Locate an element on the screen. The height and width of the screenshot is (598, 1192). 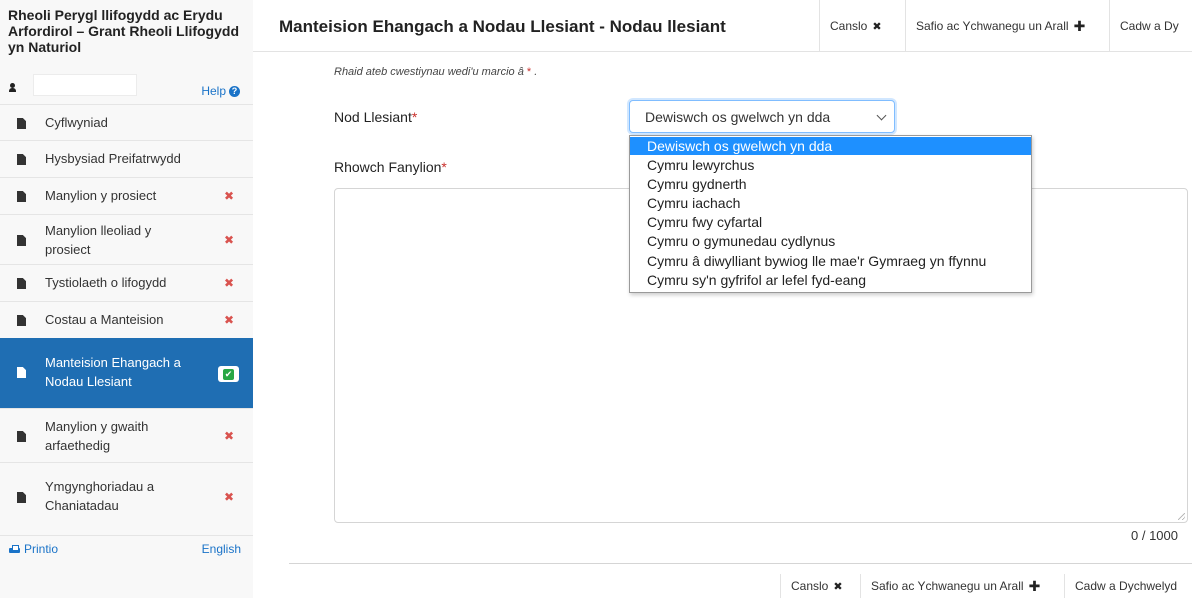
help-label: Help is located at coordinates (213, 91).